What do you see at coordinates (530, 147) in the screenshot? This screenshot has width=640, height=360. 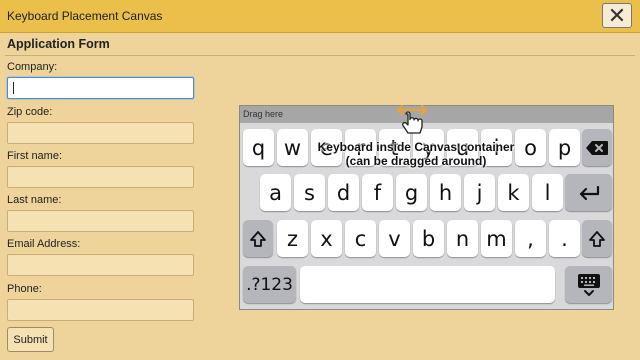 I see `key-o: o` at bounding box center [530, 147].